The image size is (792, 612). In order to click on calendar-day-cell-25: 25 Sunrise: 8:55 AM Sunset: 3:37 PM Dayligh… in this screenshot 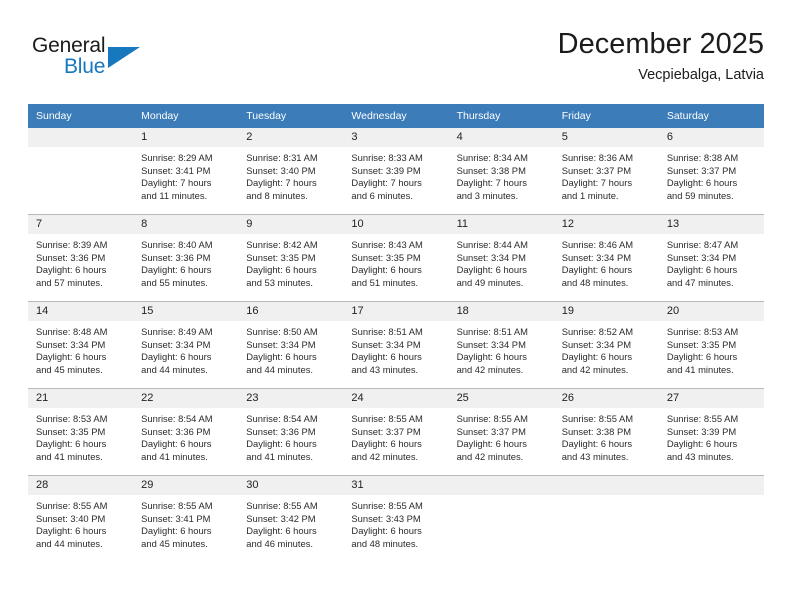, I will do `click(501, 432)`.